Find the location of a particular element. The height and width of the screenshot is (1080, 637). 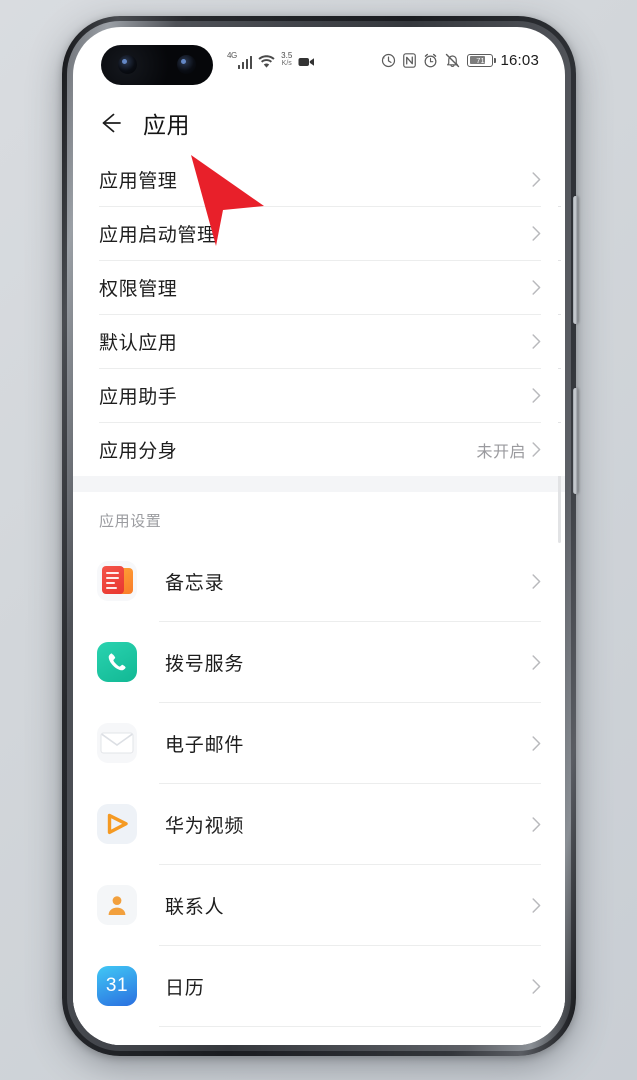

row-label: 应用分身 is located at coordinates (138, 451).